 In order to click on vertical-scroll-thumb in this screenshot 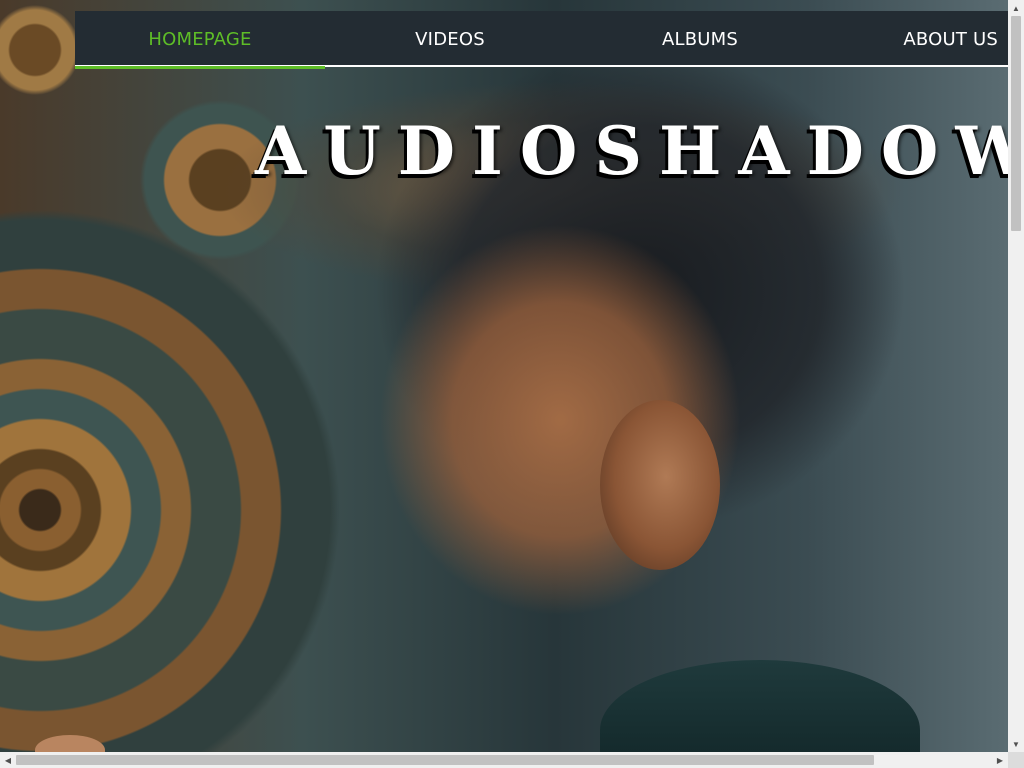, I will do `click(1016, 123)`.